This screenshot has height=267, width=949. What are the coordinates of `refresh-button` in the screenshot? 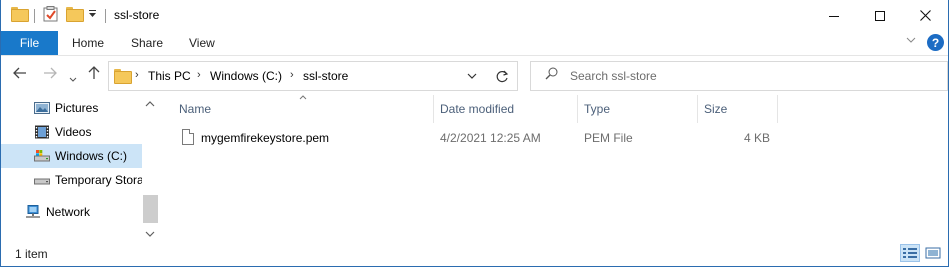 It's located at (503, 76).